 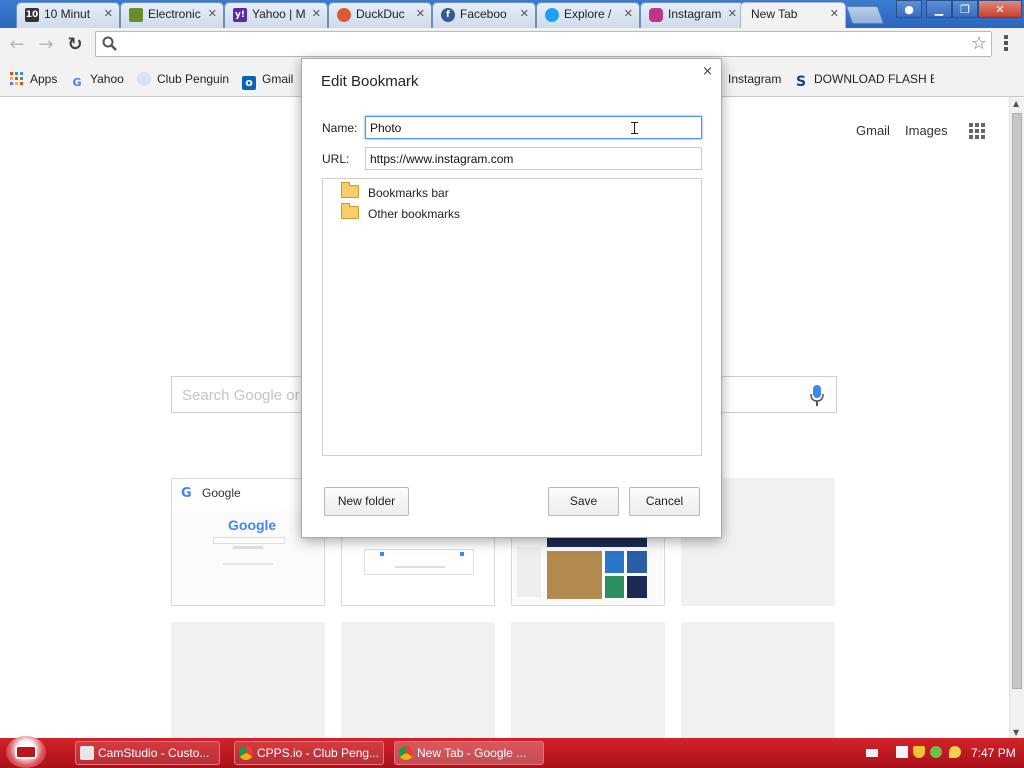 I want to click on microphone-icon, so click(x=817, y=396).